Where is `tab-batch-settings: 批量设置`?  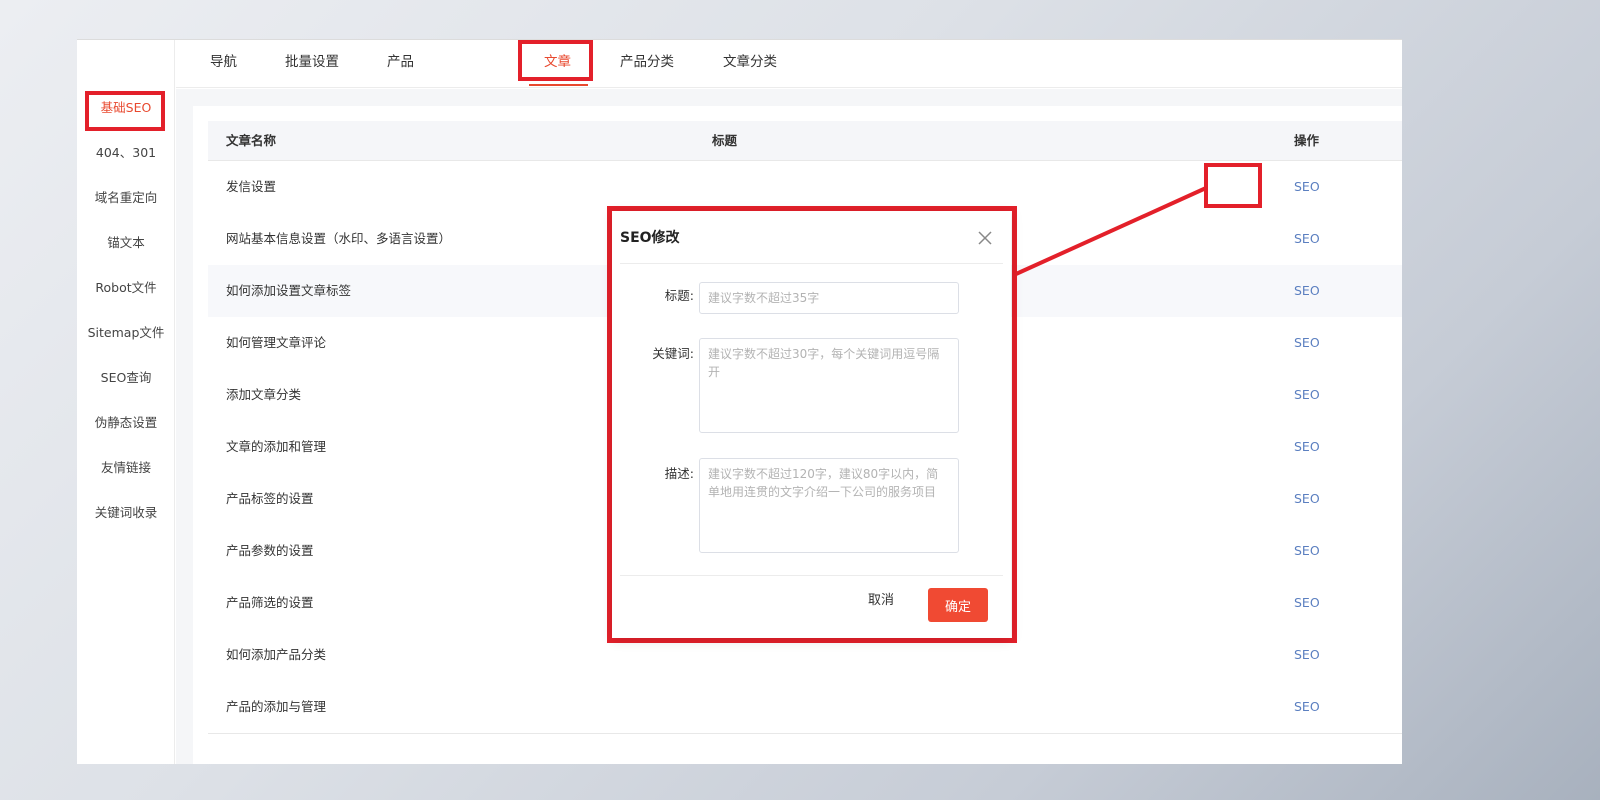 tab-batch-settings: 批量设置 is located at coordinates (312, 62).